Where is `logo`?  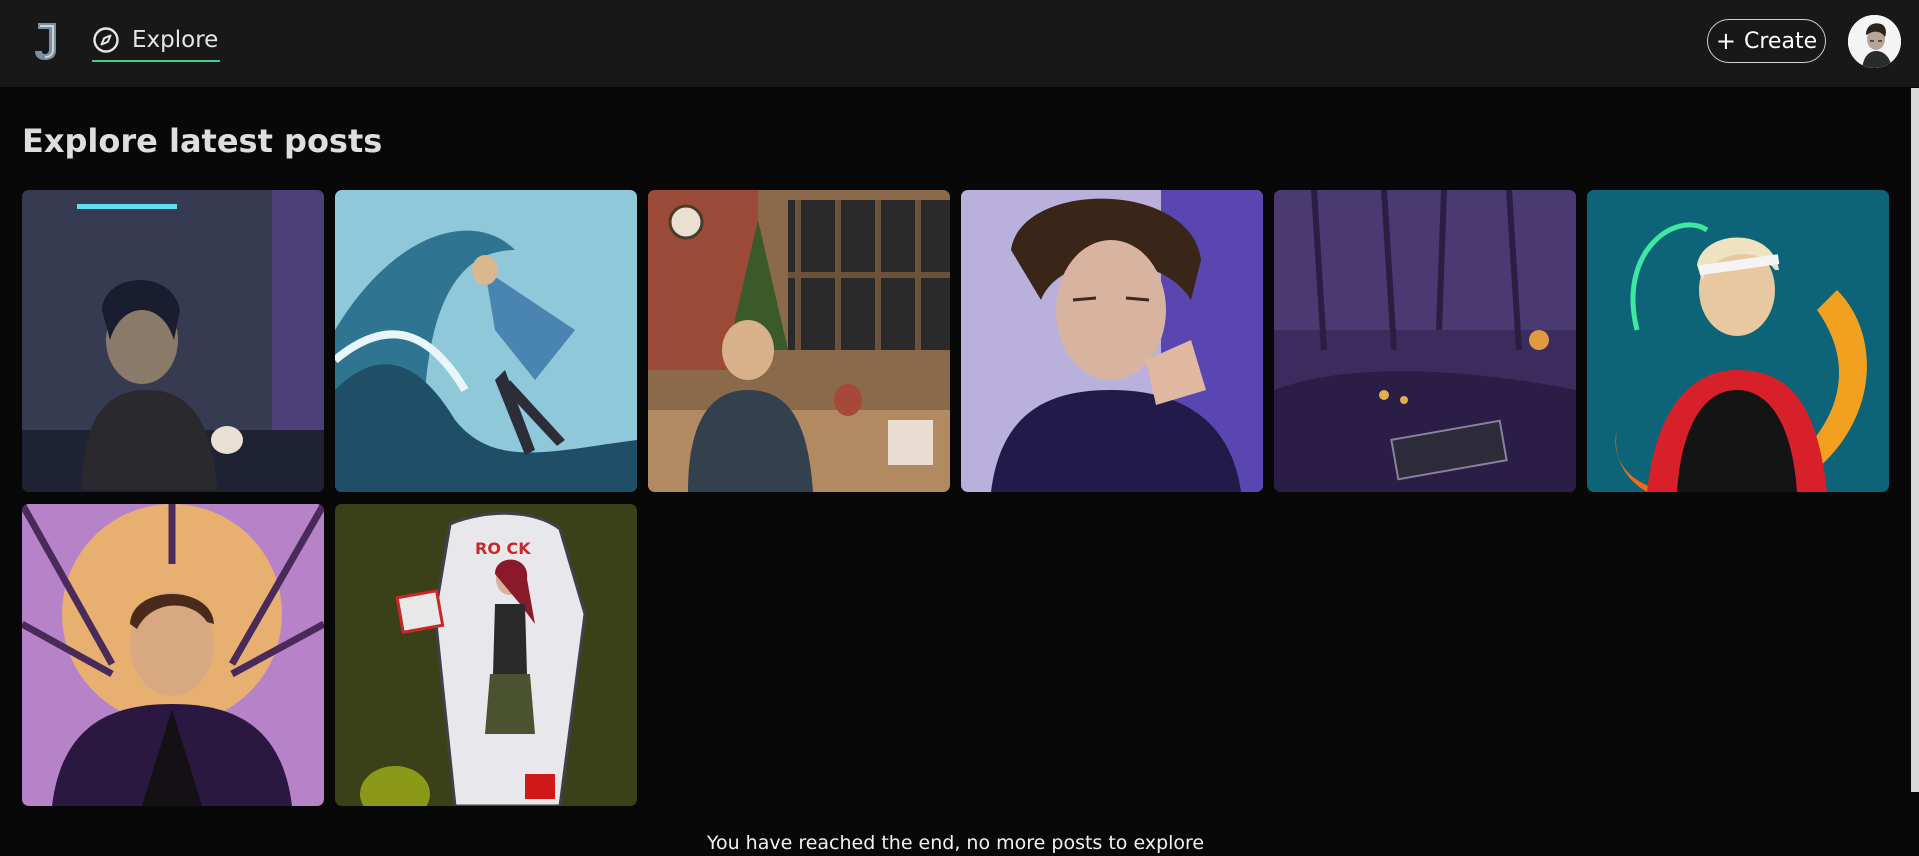
logo is located at coordinates (45, 41).